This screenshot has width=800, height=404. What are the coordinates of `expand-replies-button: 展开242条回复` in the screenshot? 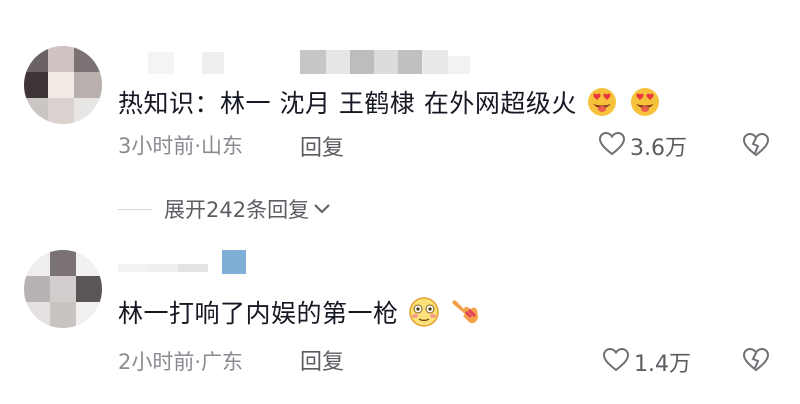 It's located at (224, 209).